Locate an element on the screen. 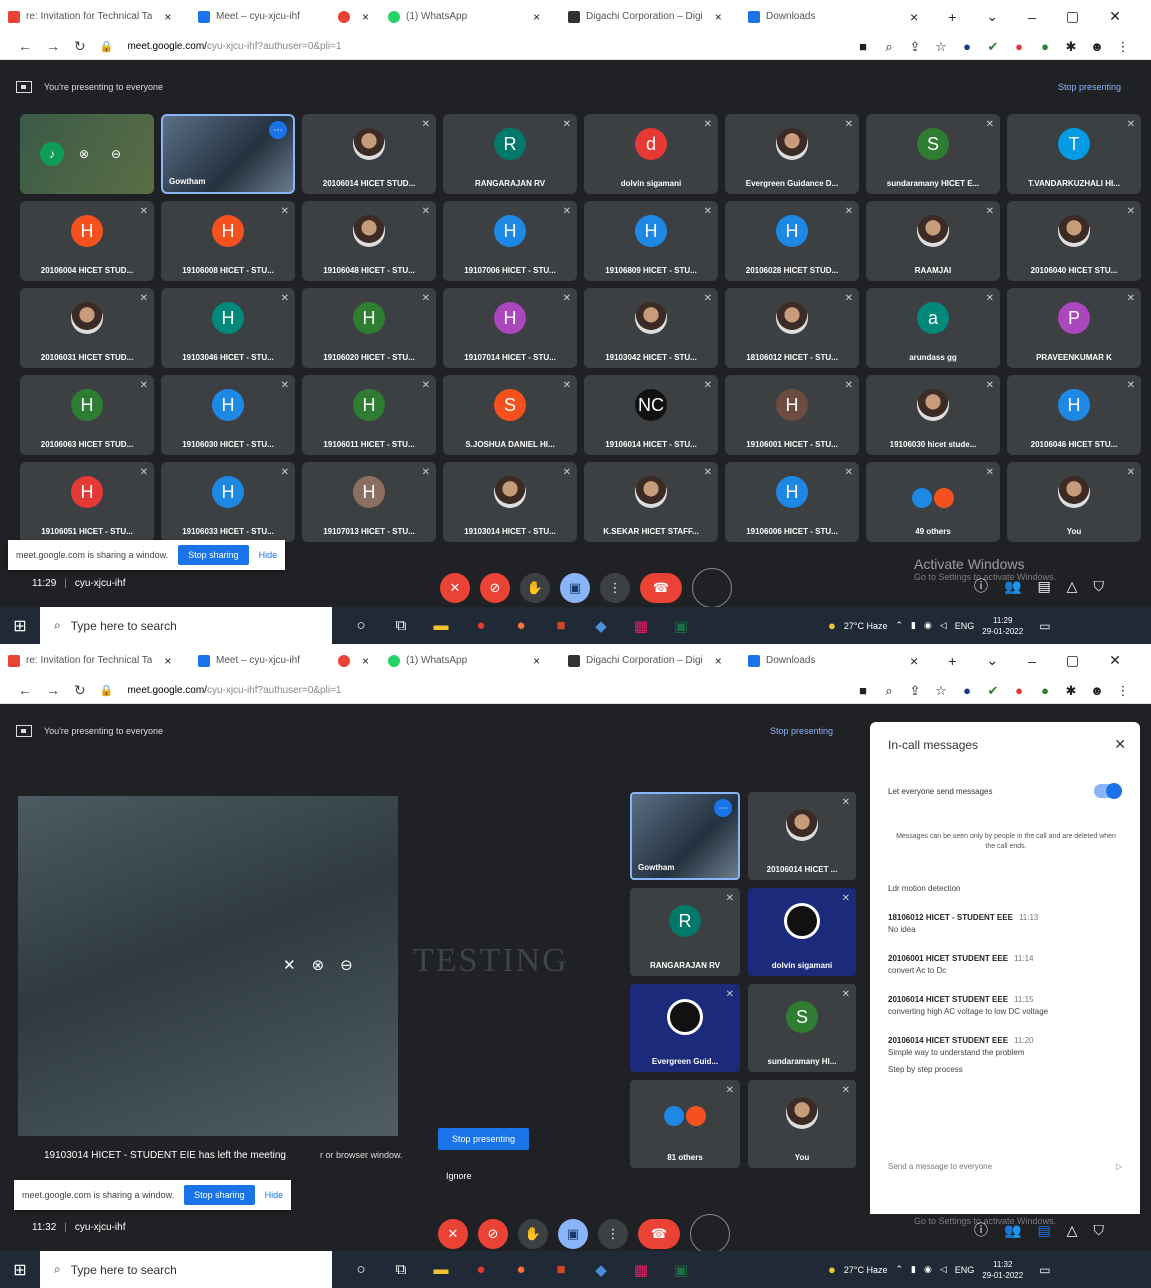 Image resolution: width=1151 pixels, height=1288 pixels. stop-presenting-link: Stop presenting is located at coordinates (801, 731).